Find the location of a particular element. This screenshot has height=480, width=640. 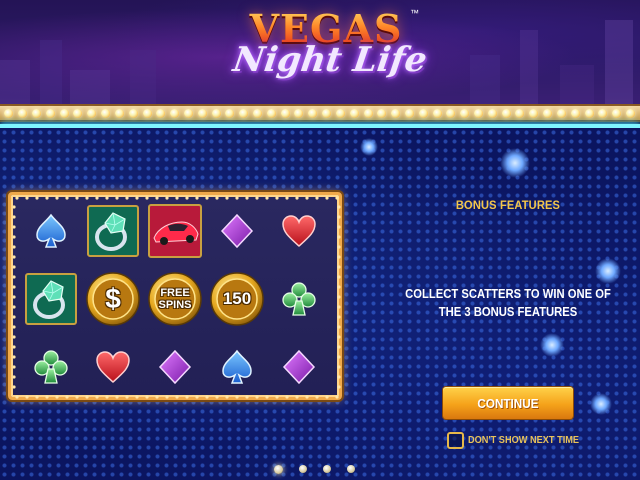

heart-icon is located at coordinates (299, 231).